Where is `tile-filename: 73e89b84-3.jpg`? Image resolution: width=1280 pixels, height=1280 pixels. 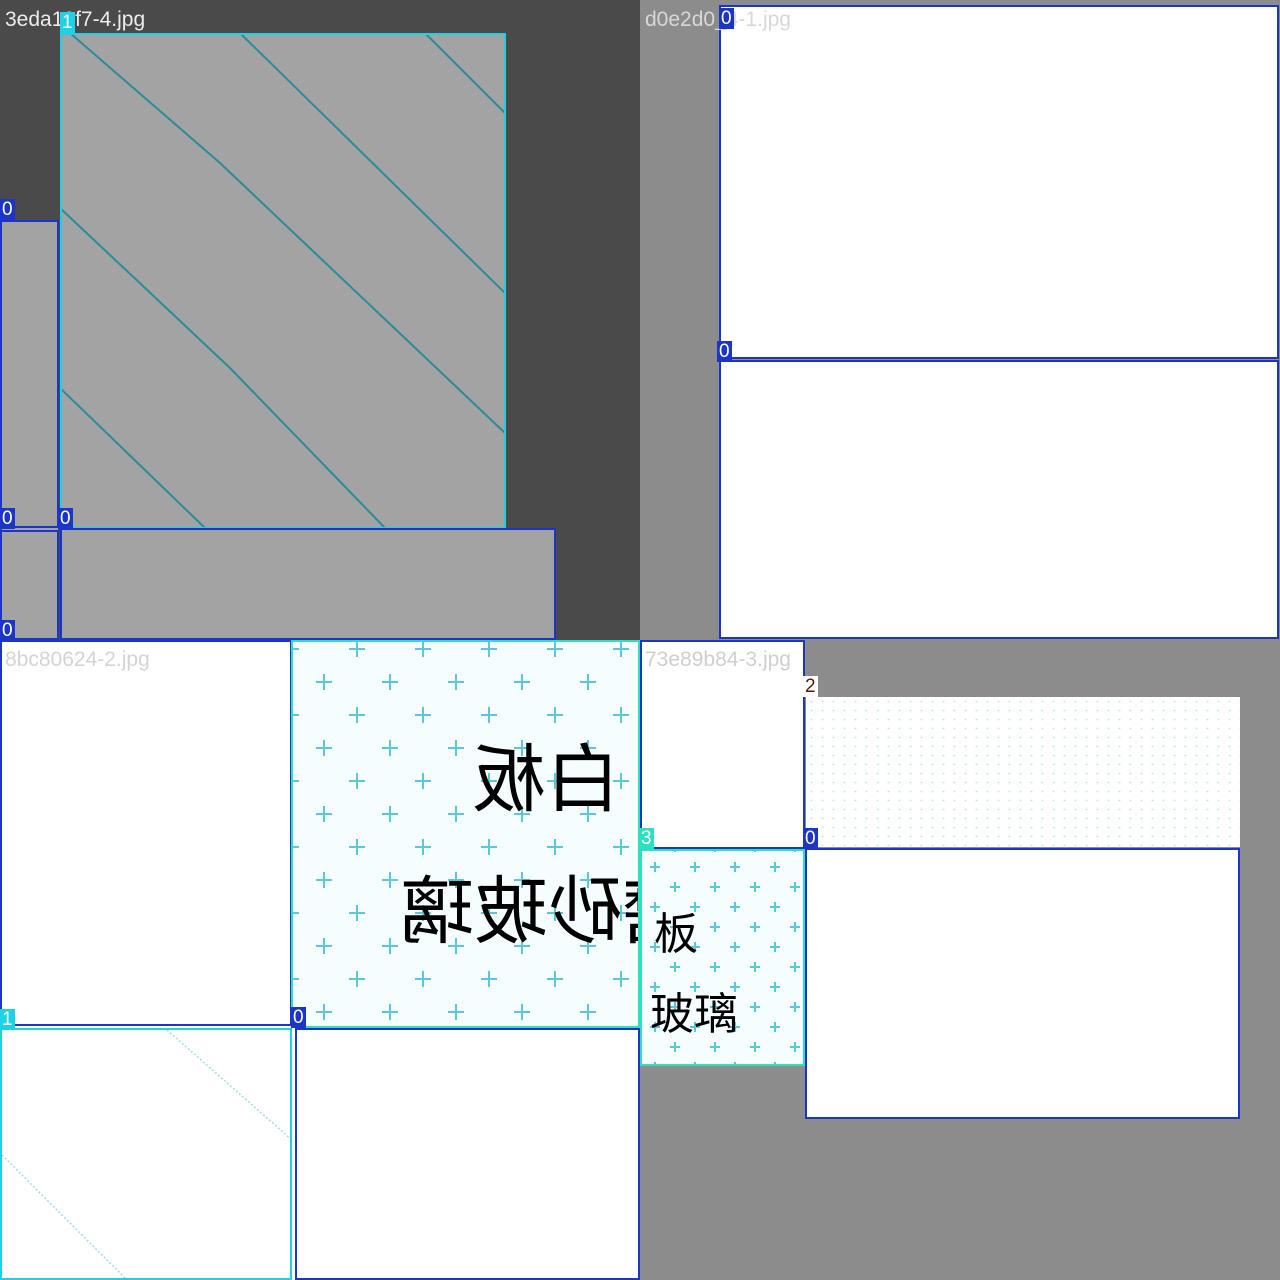 tile-filename: 73e89b84-3.jpg is located at coordinates (718, 659).